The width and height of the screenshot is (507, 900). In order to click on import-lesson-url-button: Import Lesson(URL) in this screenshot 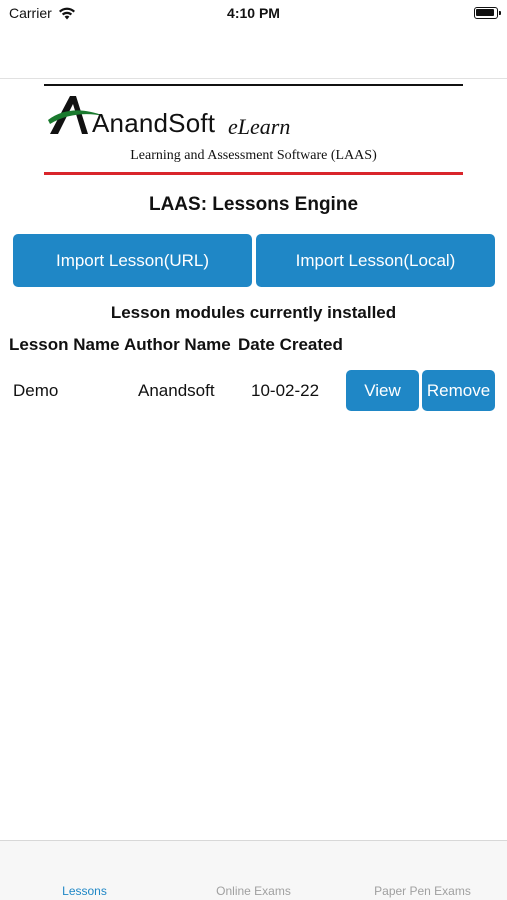, I will do `click(132, 260)`.